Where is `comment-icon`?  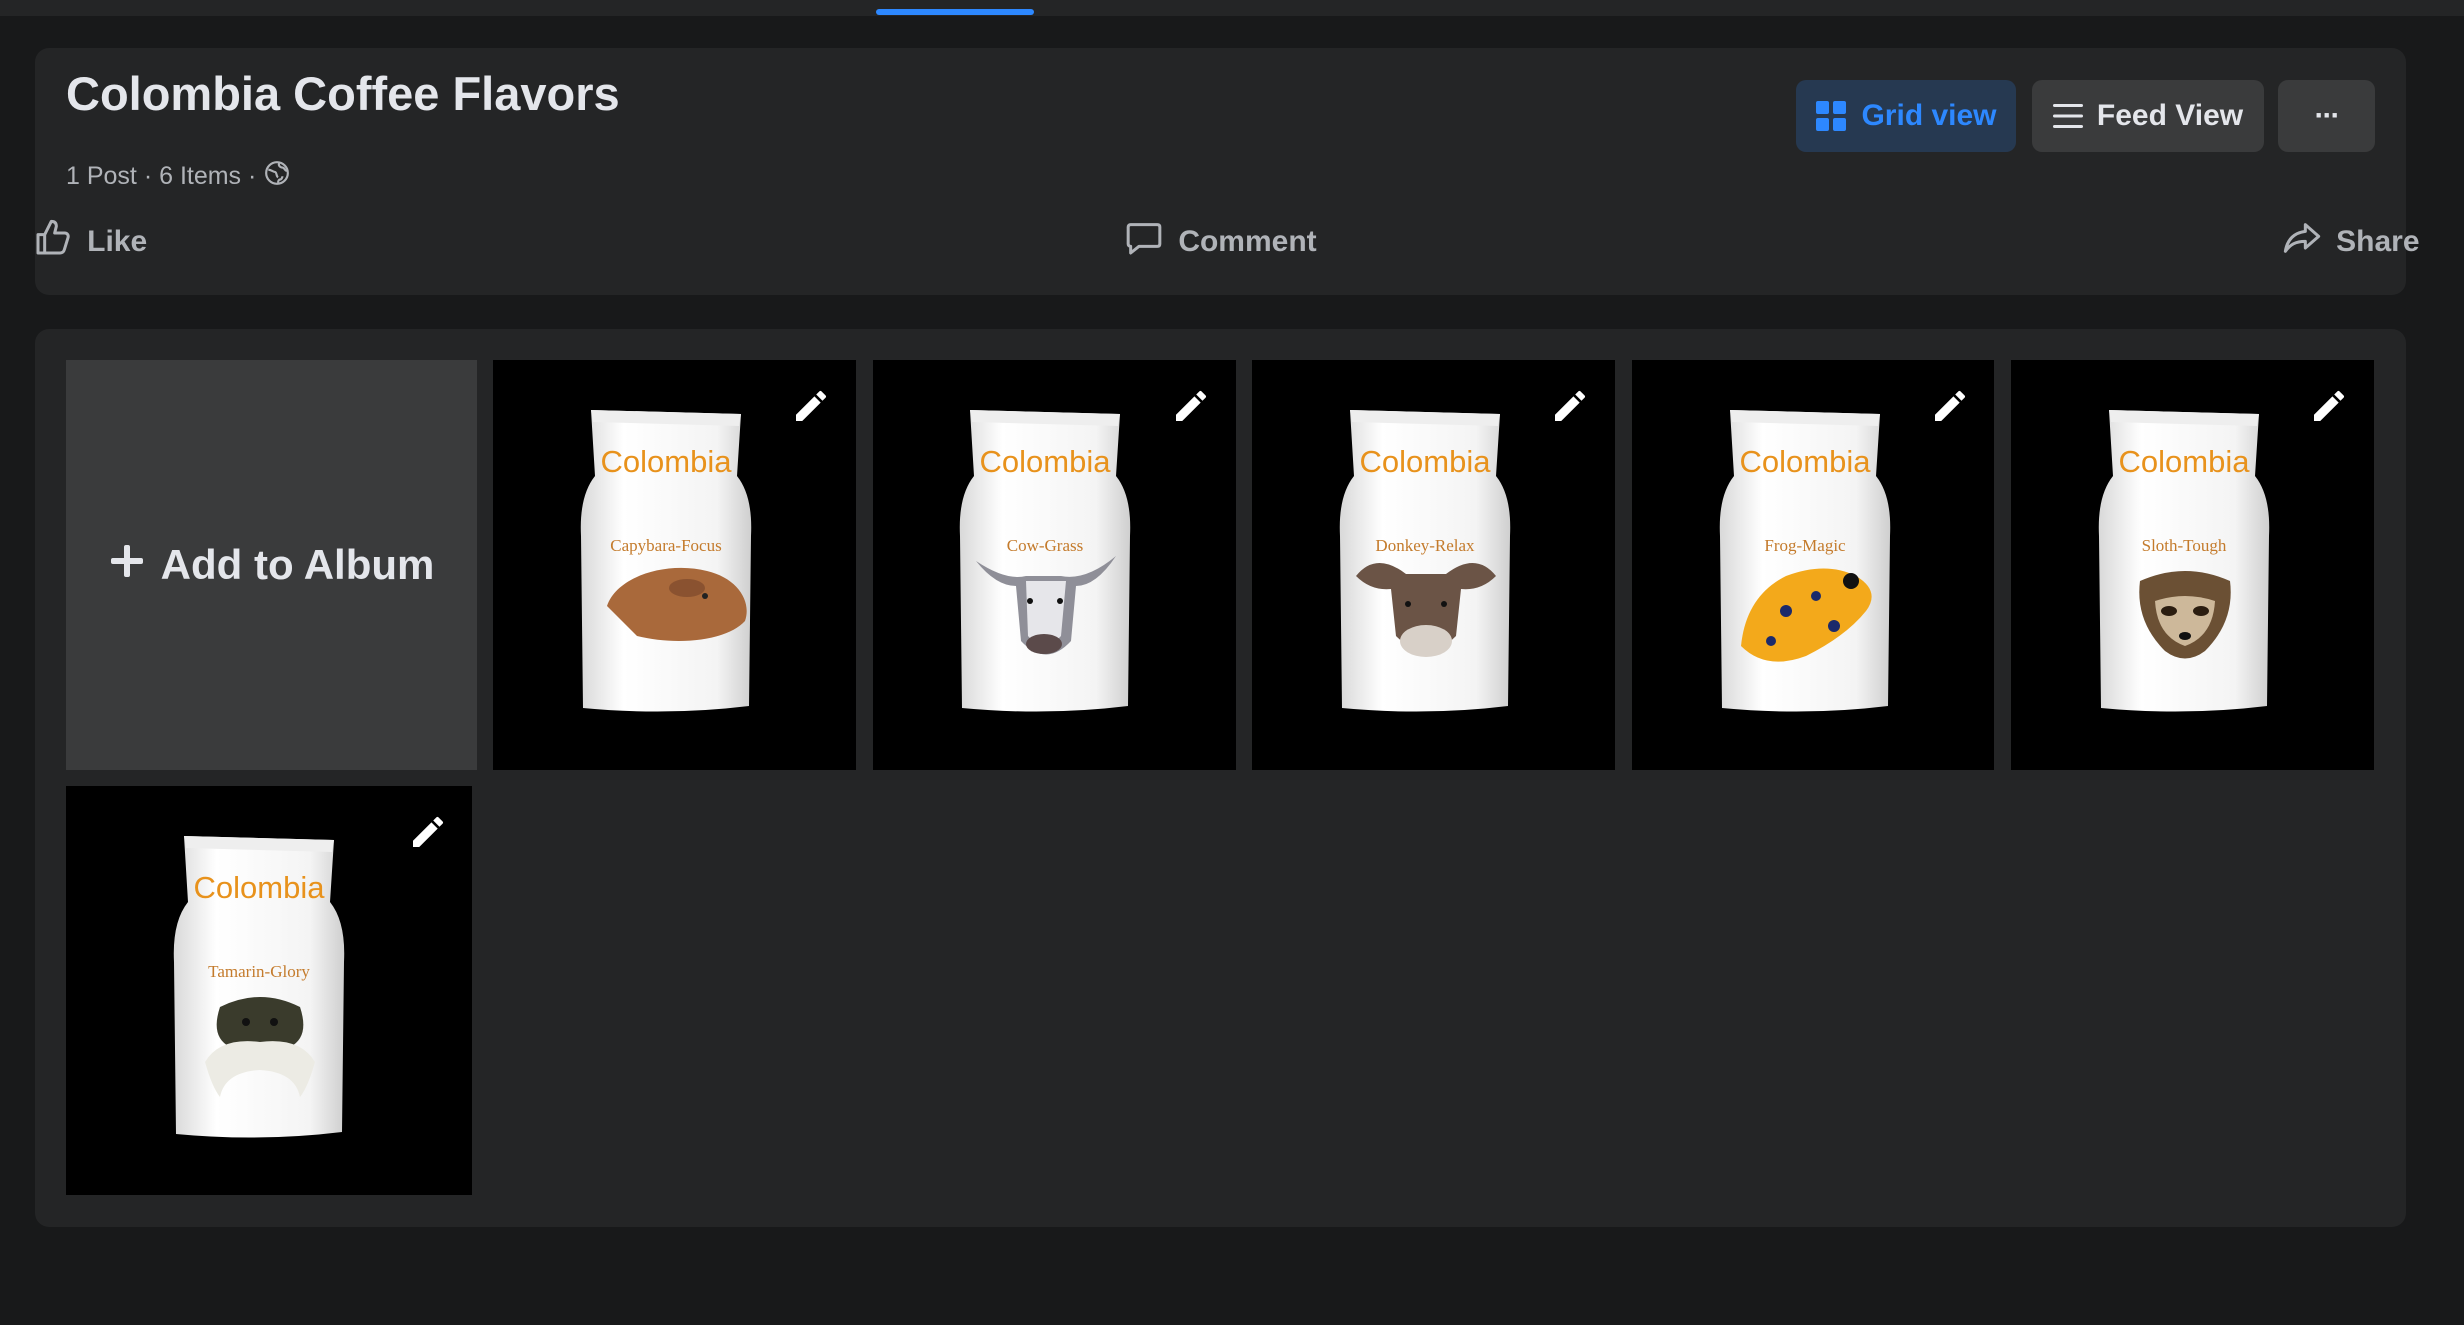 comment-icon is located at coordinates (1144, 242).